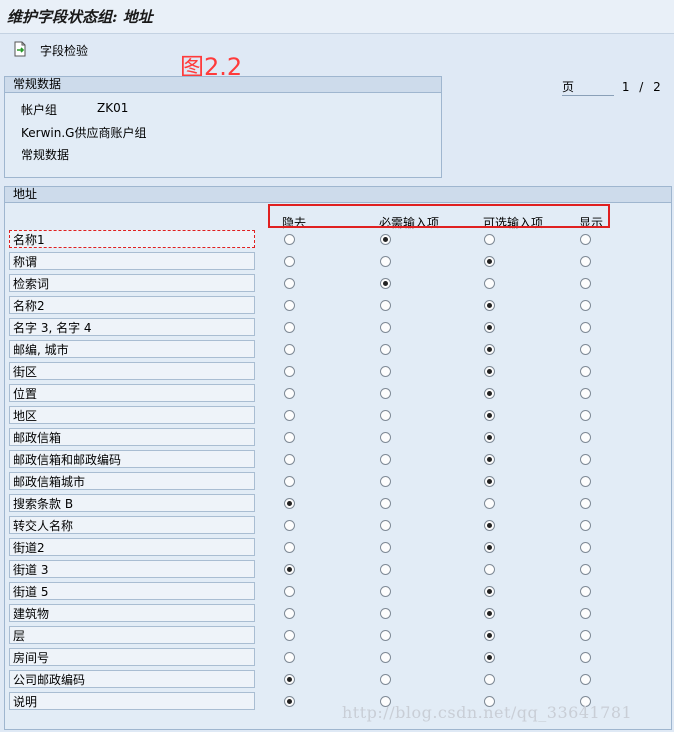 Image resolution: width=674 pixels, height=732 pixels. What do you see at coordinates (132, 283) in the screenshot?
I see `field-label: 检索词` at bounding box center [132, 283].